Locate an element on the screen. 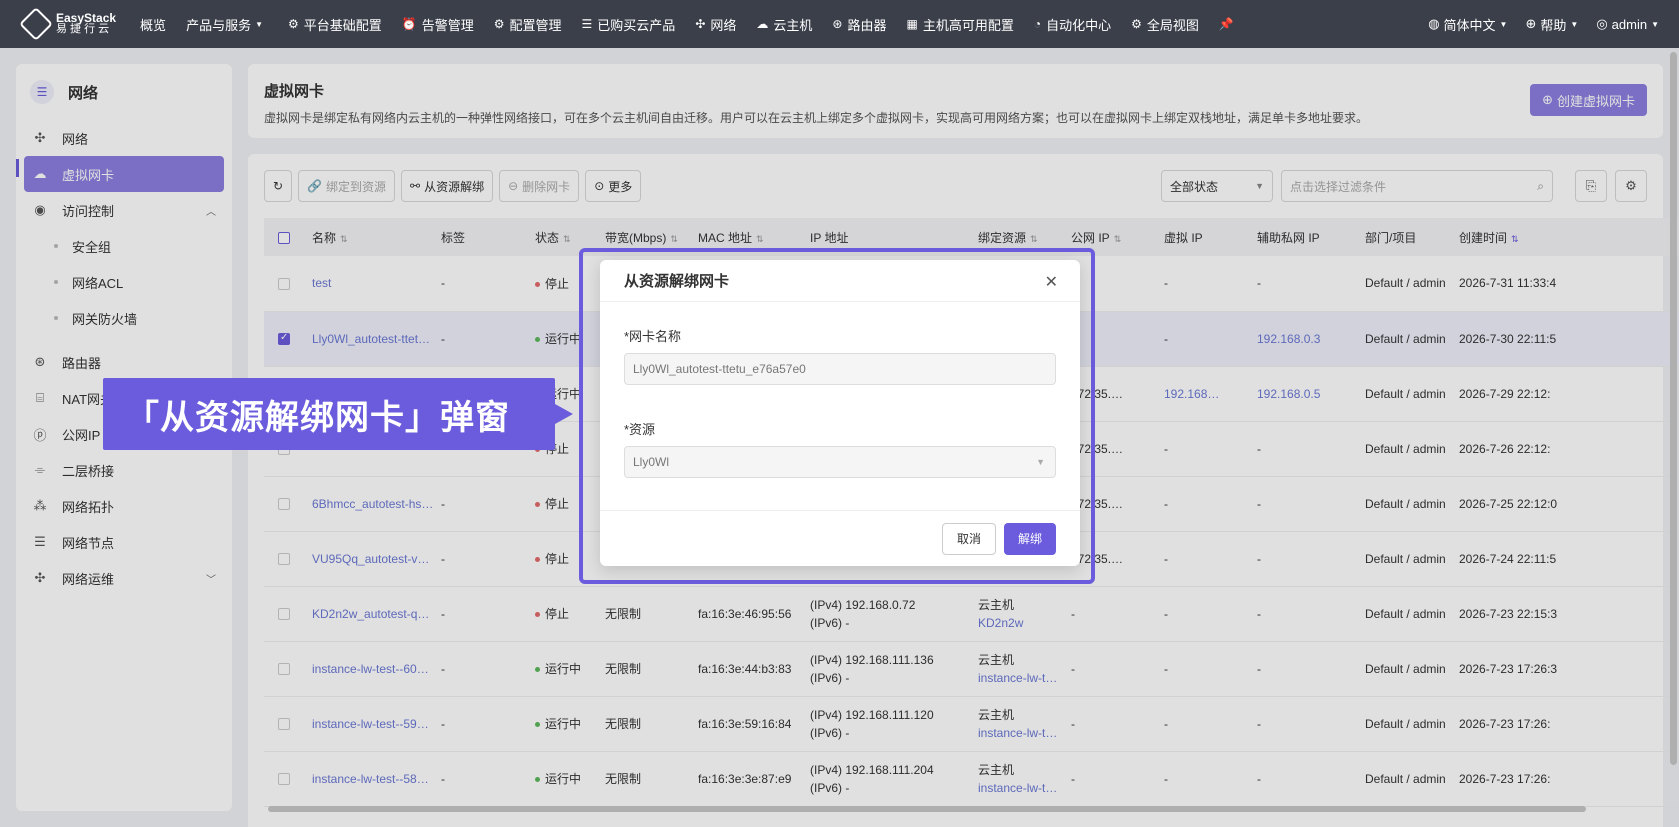 The image size is (1679, 827). status-filter-select: 全部状态 ▼ is located at coordinates (1217, 186).